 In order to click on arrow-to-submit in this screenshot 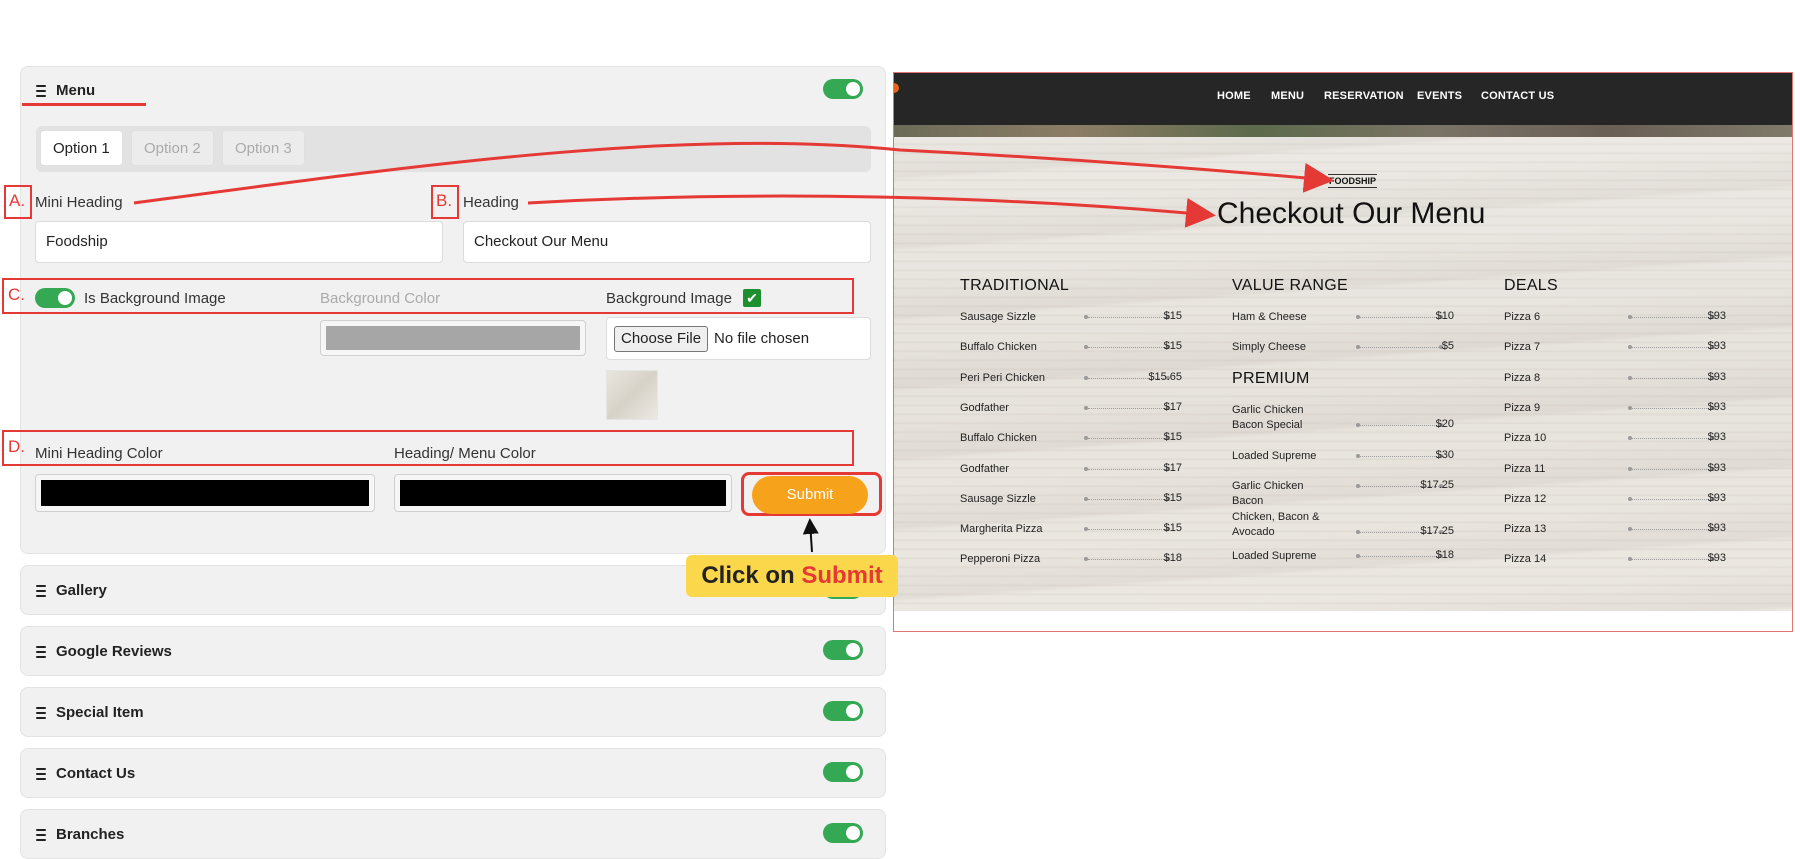, I will do `click(810, 535)`.